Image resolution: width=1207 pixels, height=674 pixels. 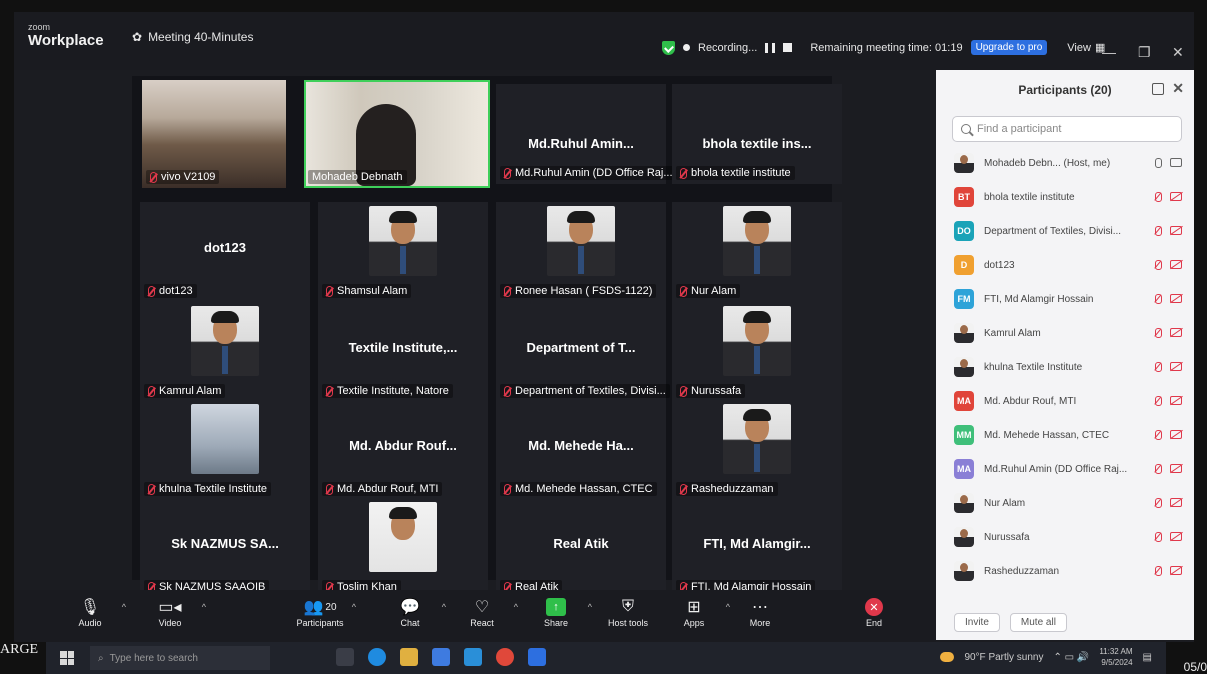 I want to click on participant-row: Rasheduzzaman, so click(x=1065, y=571).